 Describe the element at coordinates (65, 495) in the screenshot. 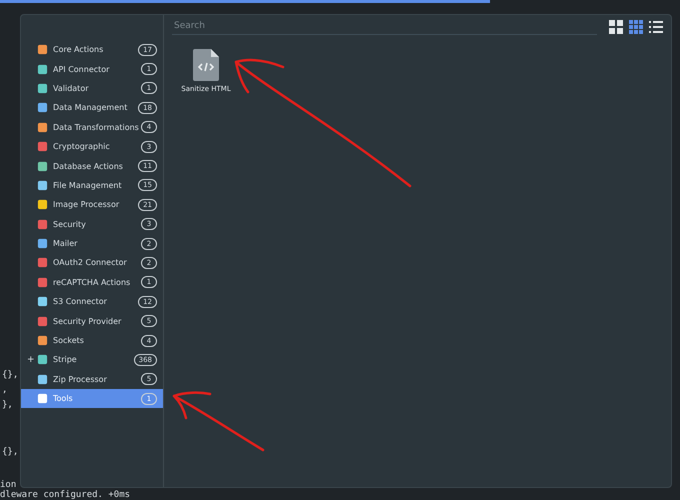

I see `code-line: dleware configured. +0ms` at that location.